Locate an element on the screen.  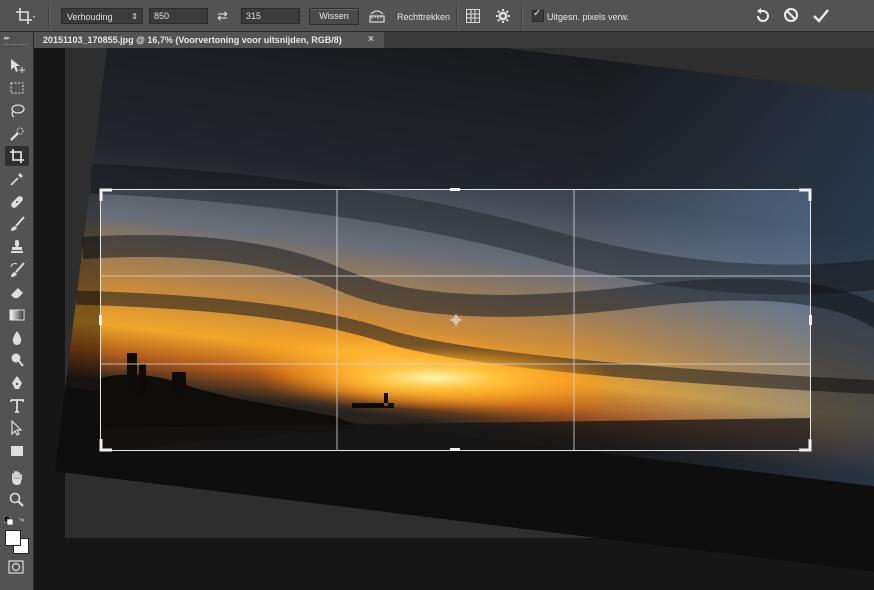
gradient-icon is located at coordinates (17, 315).